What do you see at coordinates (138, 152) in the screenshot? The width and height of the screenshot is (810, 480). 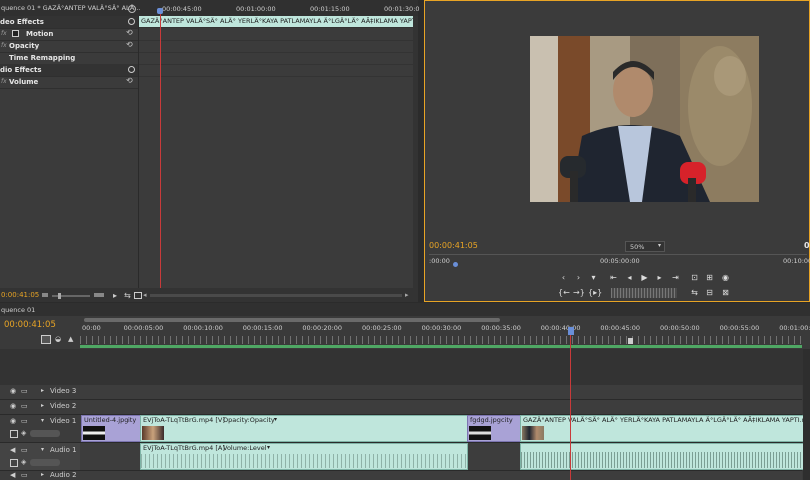 I see `ec-divider` at bounding box center [138, 152].